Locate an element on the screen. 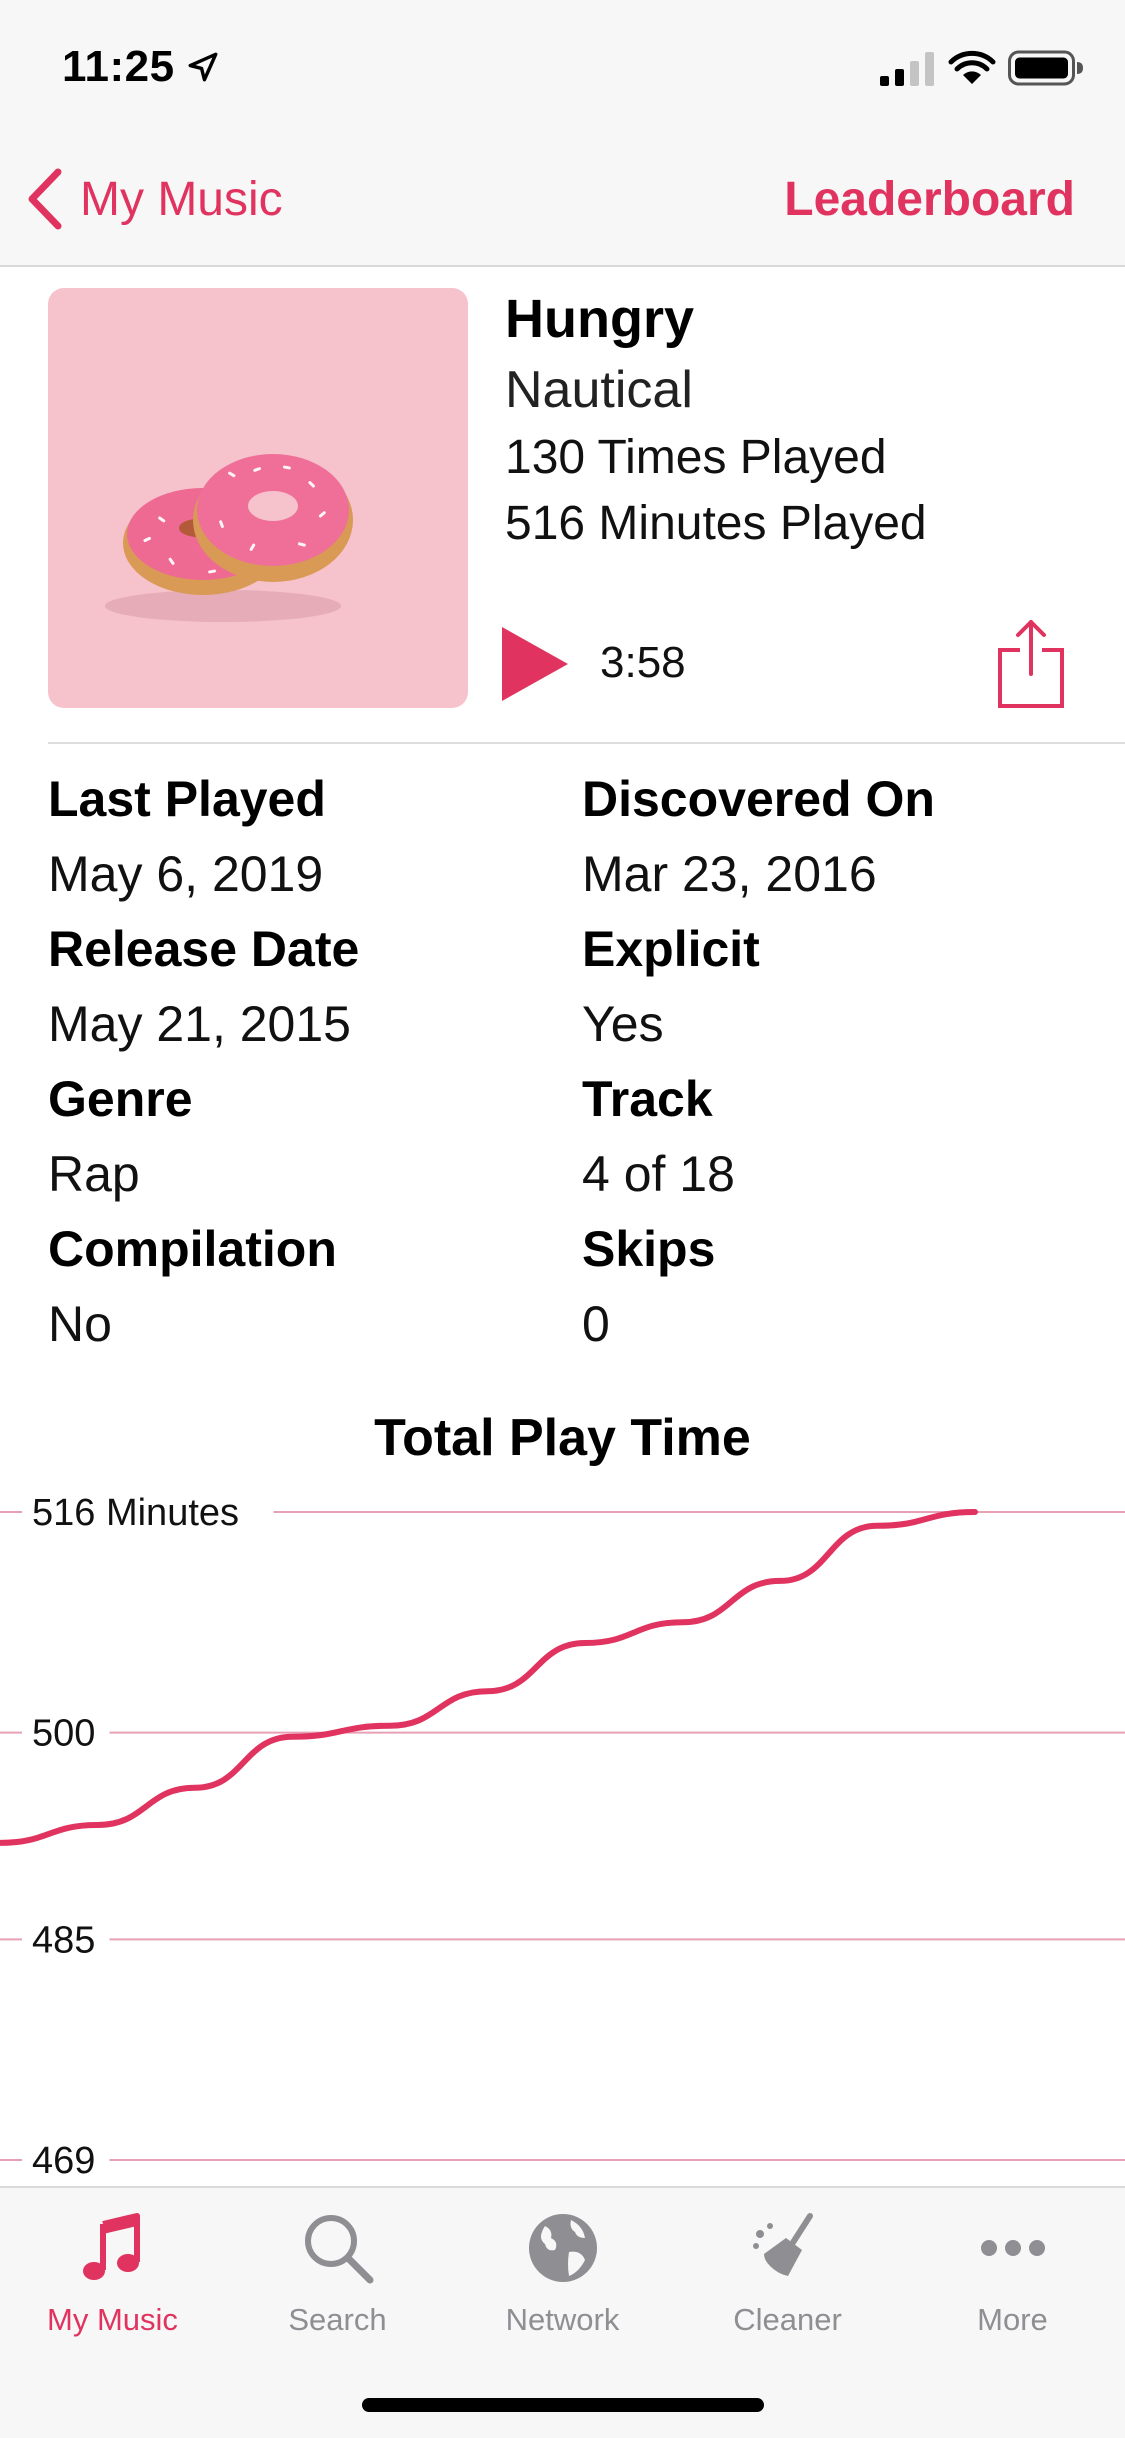 The image size is (1125, 2438). detail-label: Skips is located at coordinates (649, 1249).